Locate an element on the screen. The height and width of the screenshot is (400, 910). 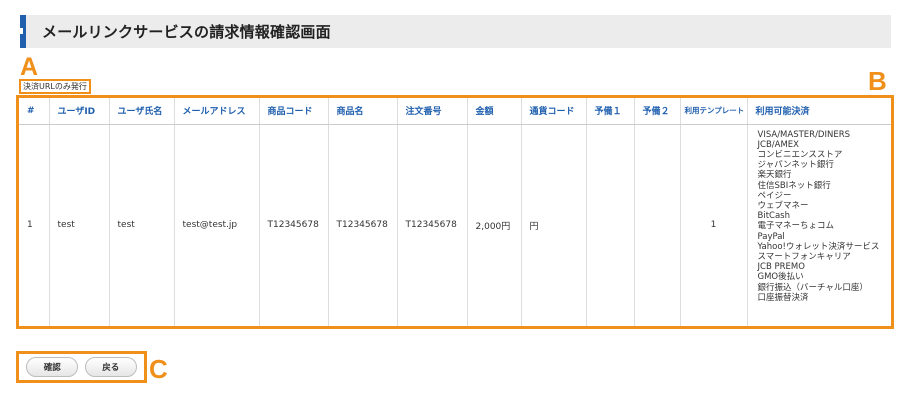
payment-method-item: BitCash is located at coordinates (774, 216).